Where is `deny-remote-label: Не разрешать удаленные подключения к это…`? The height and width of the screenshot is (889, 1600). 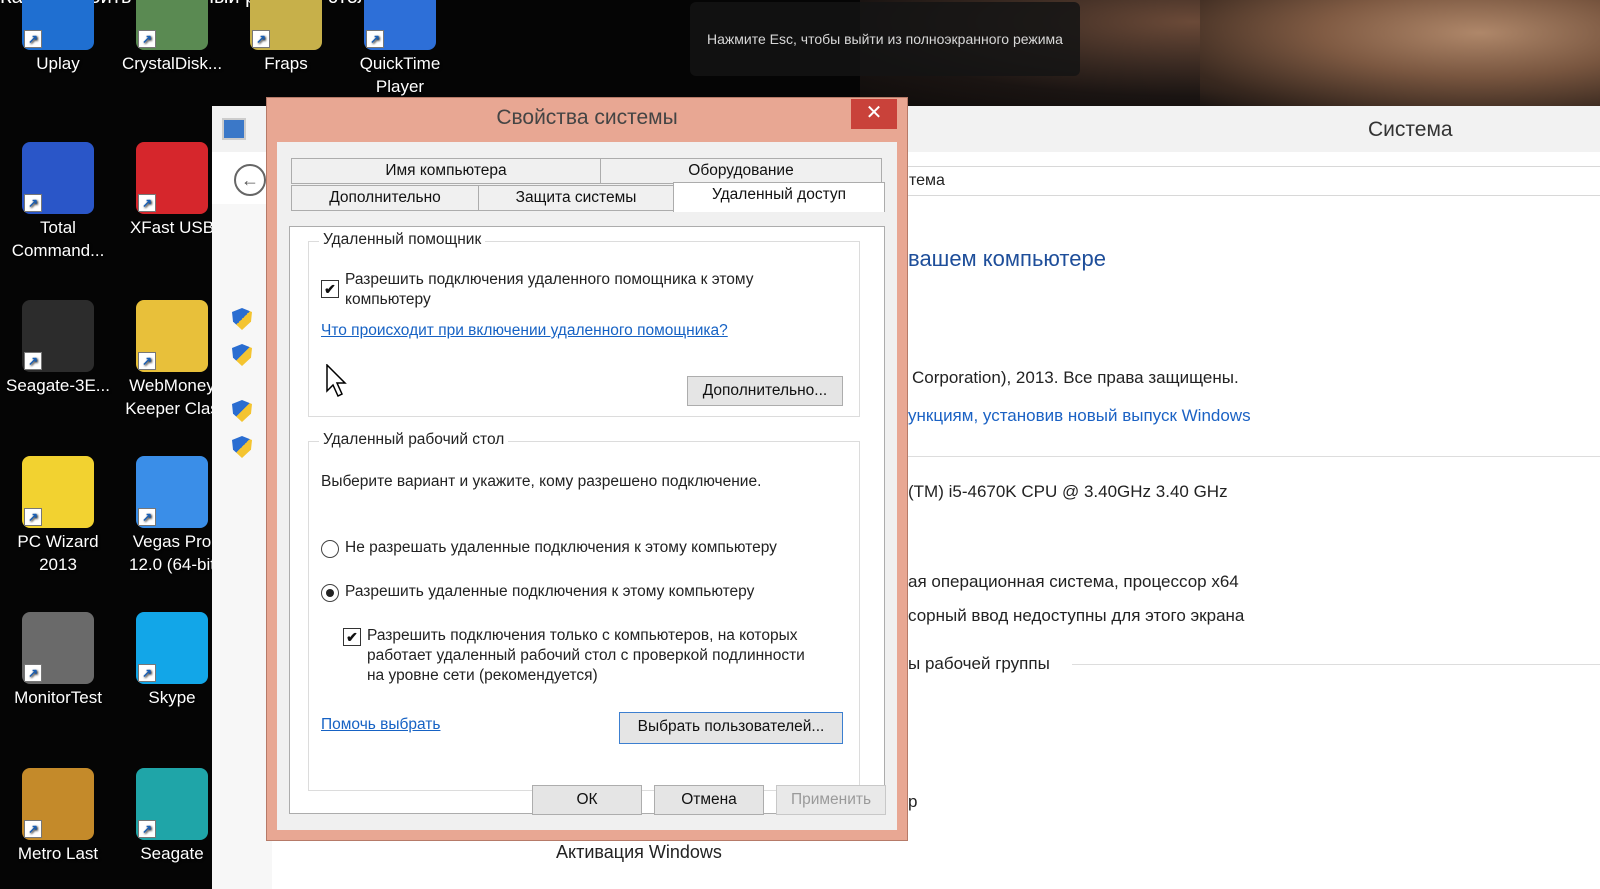 deny-remote-label: Не разрешать удаленные подключения к это… is located at coordinates (561, 547).